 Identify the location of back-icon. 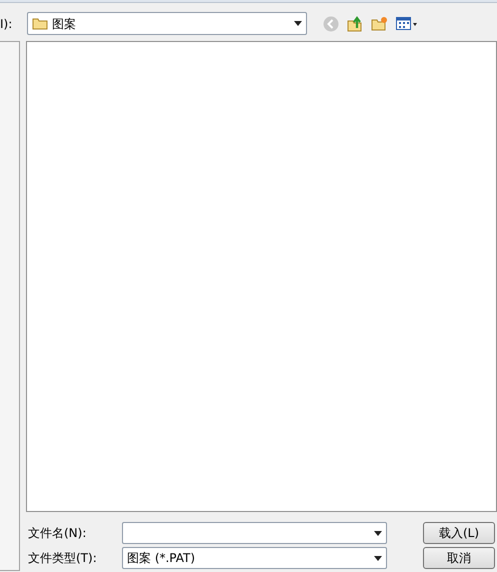
(331, 24).